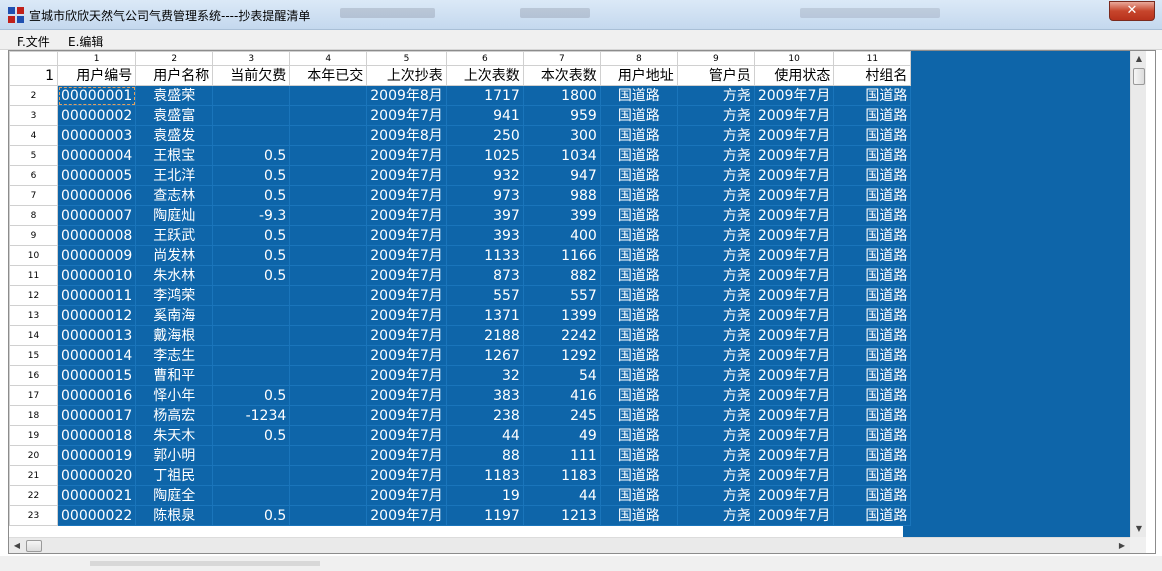 This screenshot has height=571, width=1162. What do you see at coordinates (484, 295) in the screenshot?
I see `cell-prev-reading: 557` at bounding box center [484, 295].